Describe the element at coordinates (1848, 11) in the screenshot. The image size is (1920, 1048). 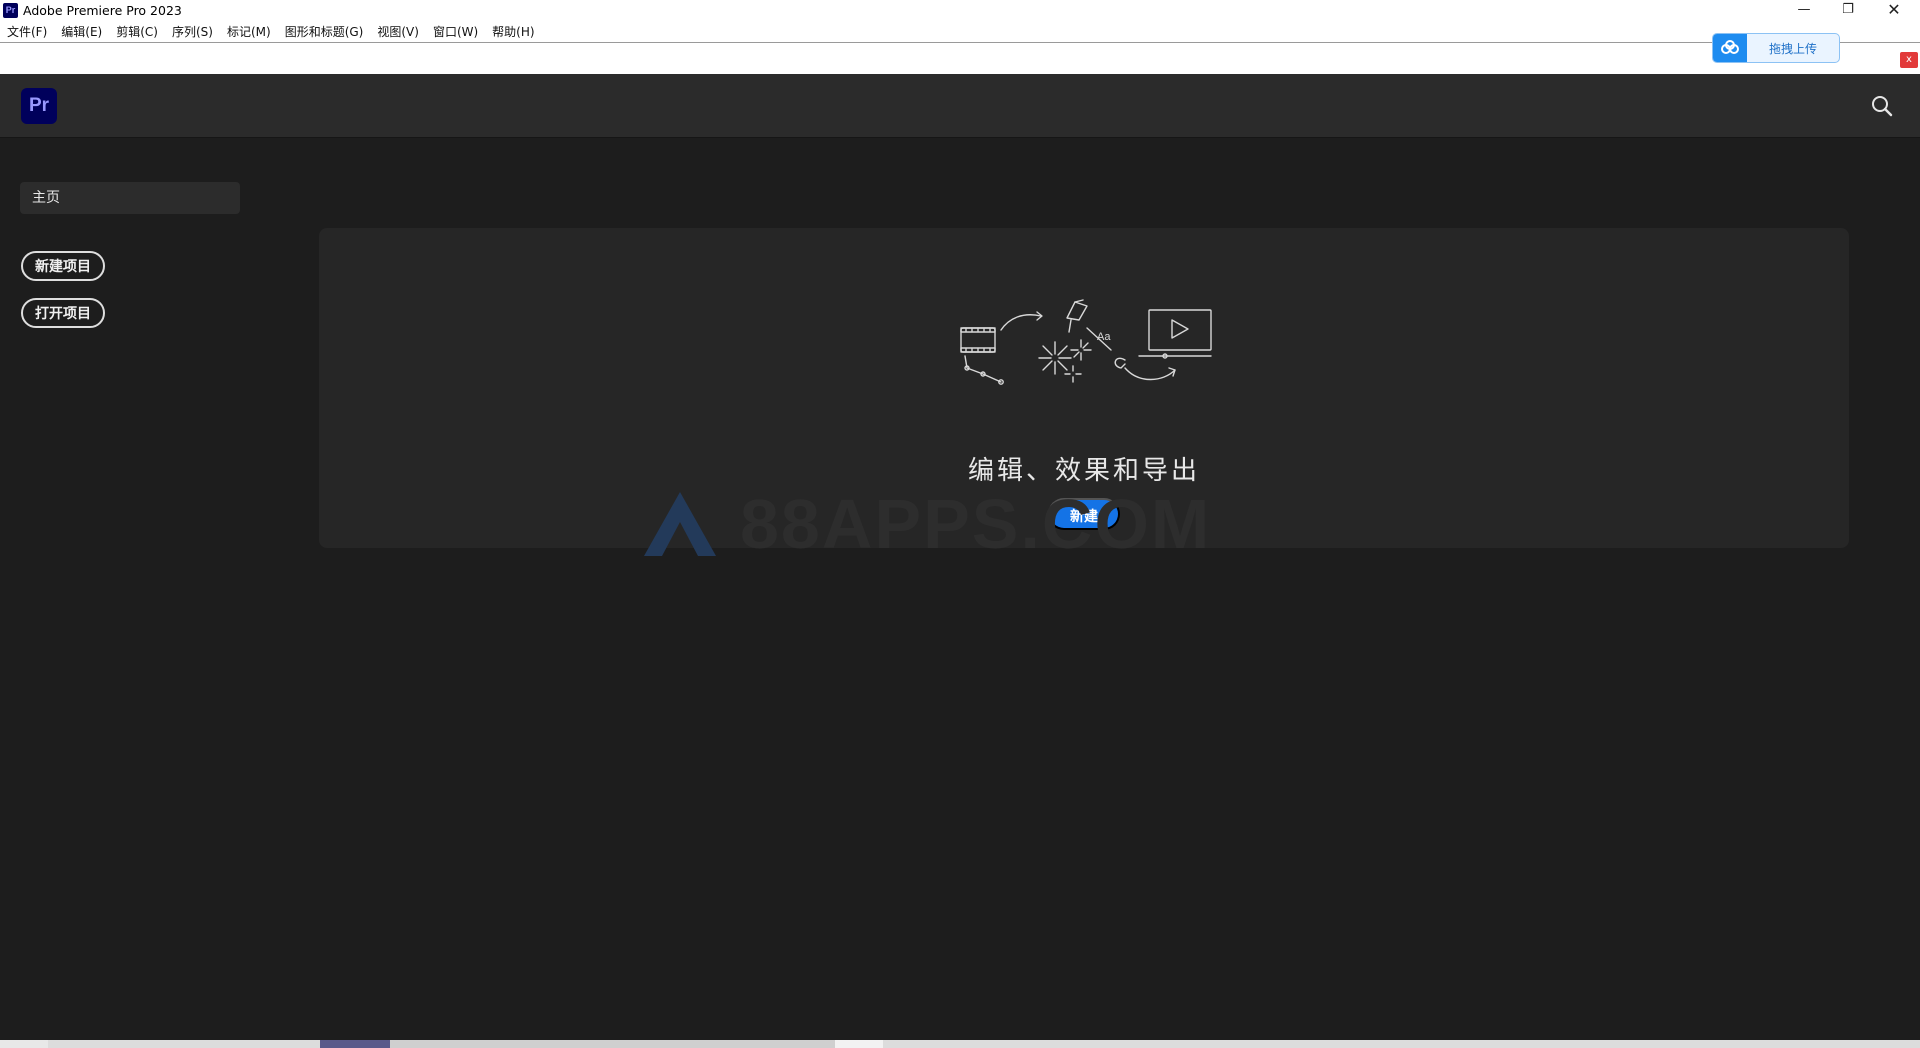
I see `restore-button: ❐` at that location.